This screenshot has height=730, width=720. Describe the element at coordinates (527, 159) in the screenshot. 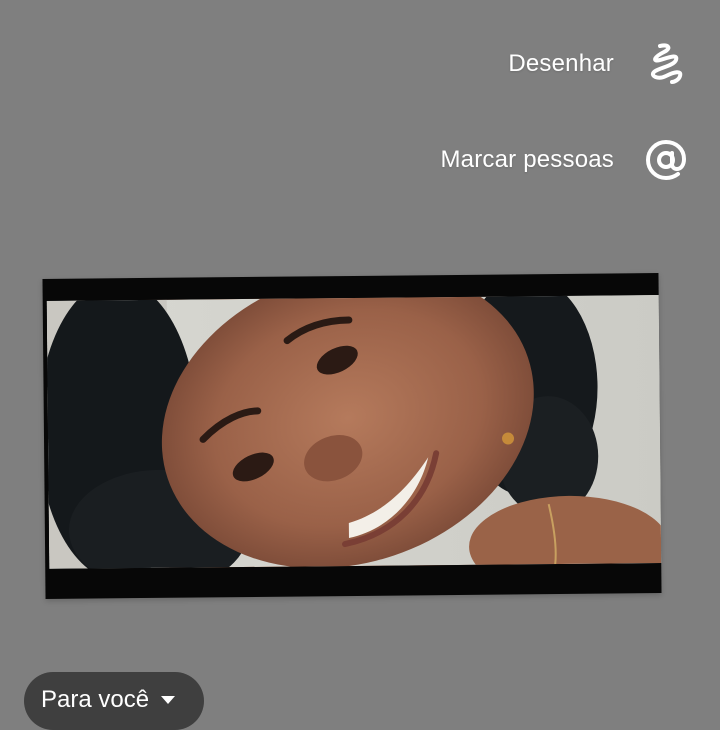

I see `mention-tool-label: Marcar pessoas` at that location.